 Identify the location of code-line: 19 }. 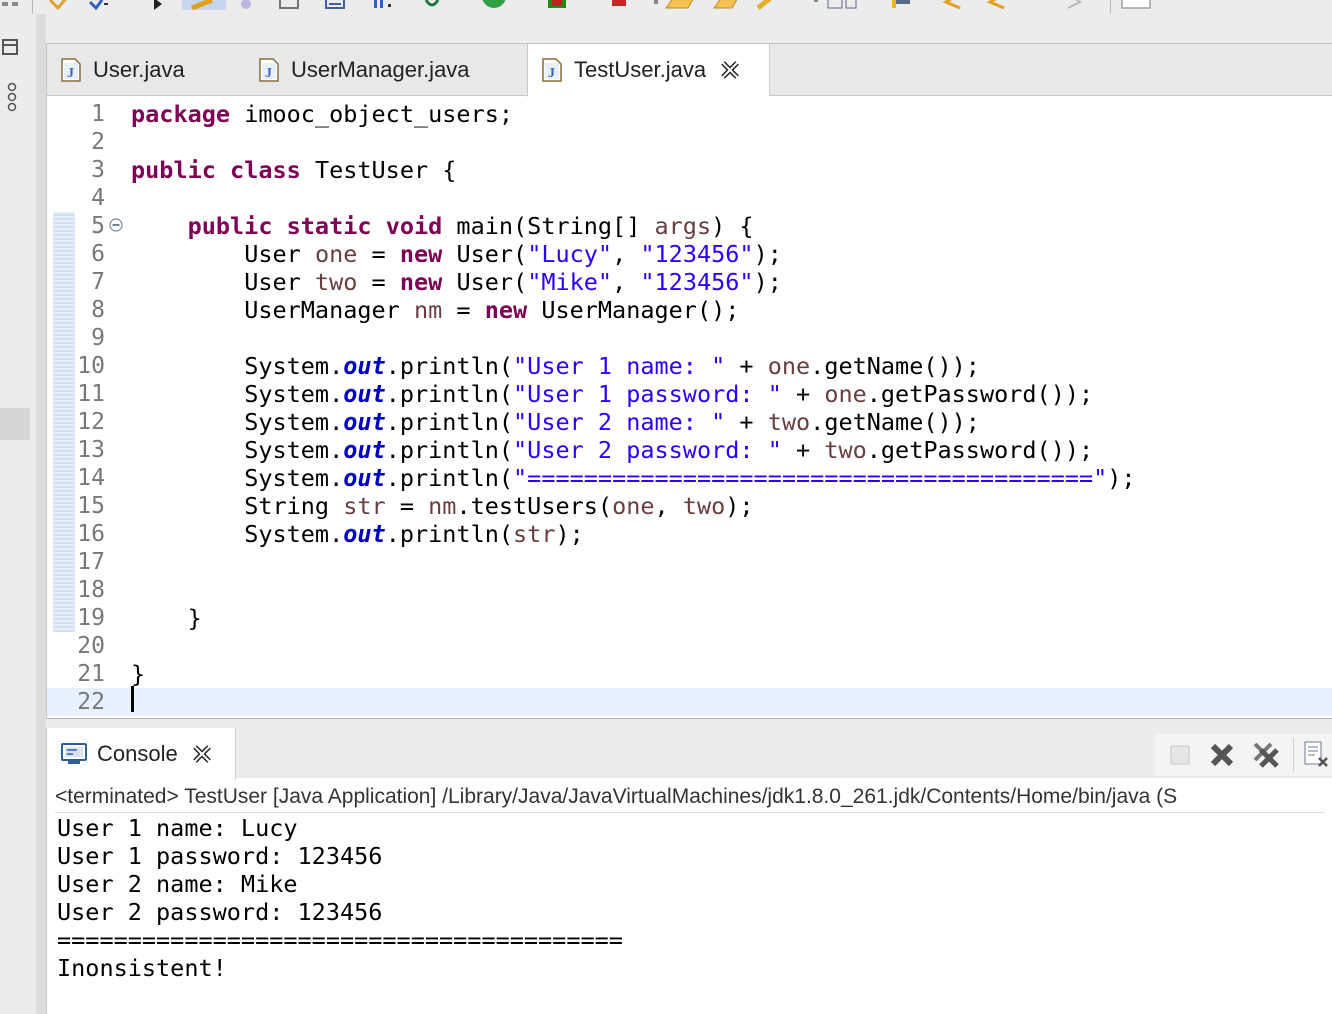
(689, 618).